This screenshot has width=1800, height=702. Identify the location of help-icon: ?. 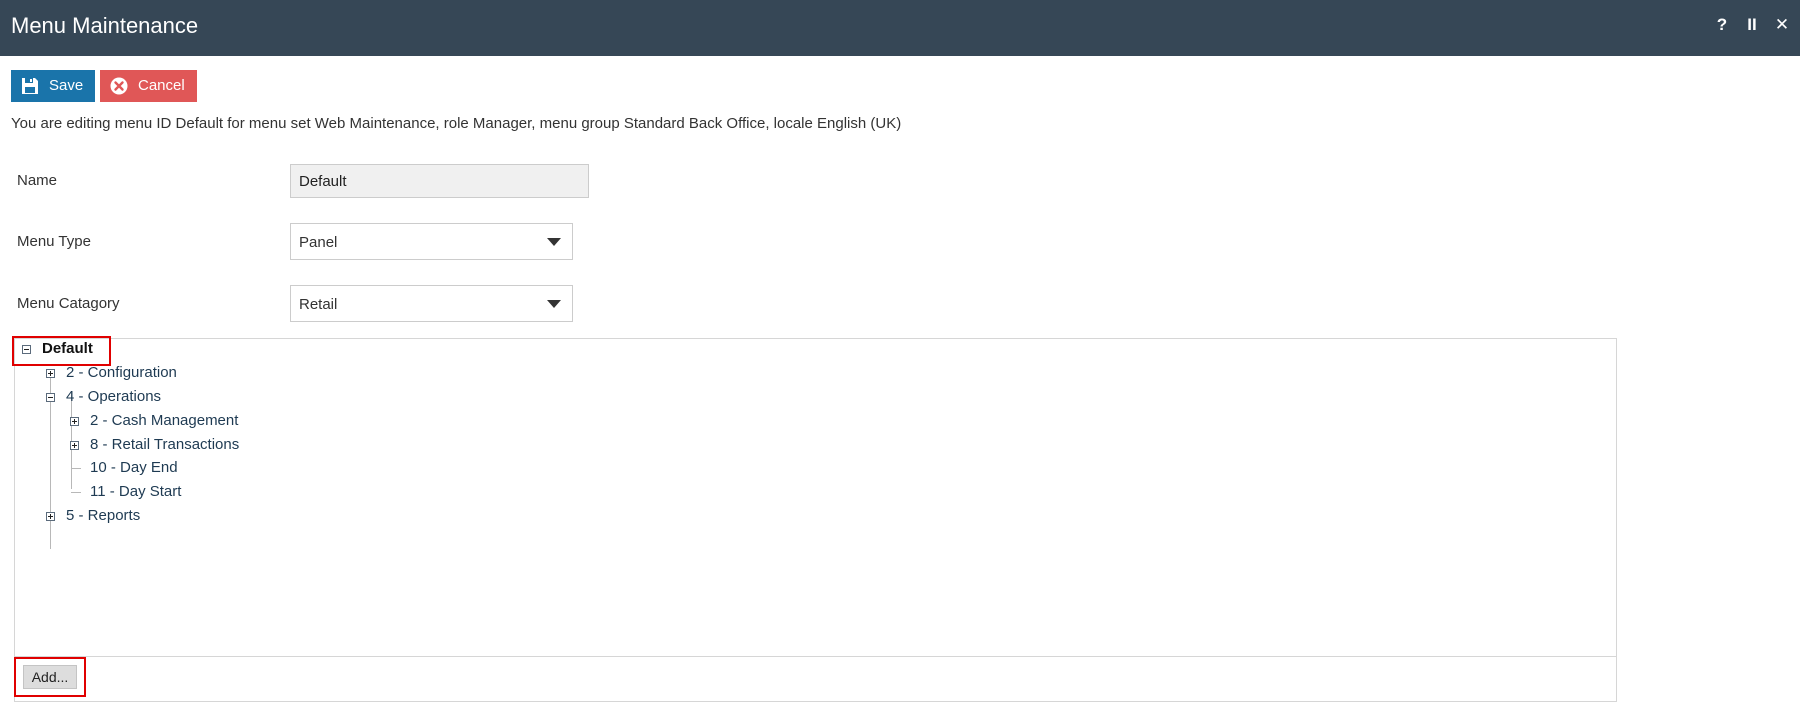
(1722, 25).